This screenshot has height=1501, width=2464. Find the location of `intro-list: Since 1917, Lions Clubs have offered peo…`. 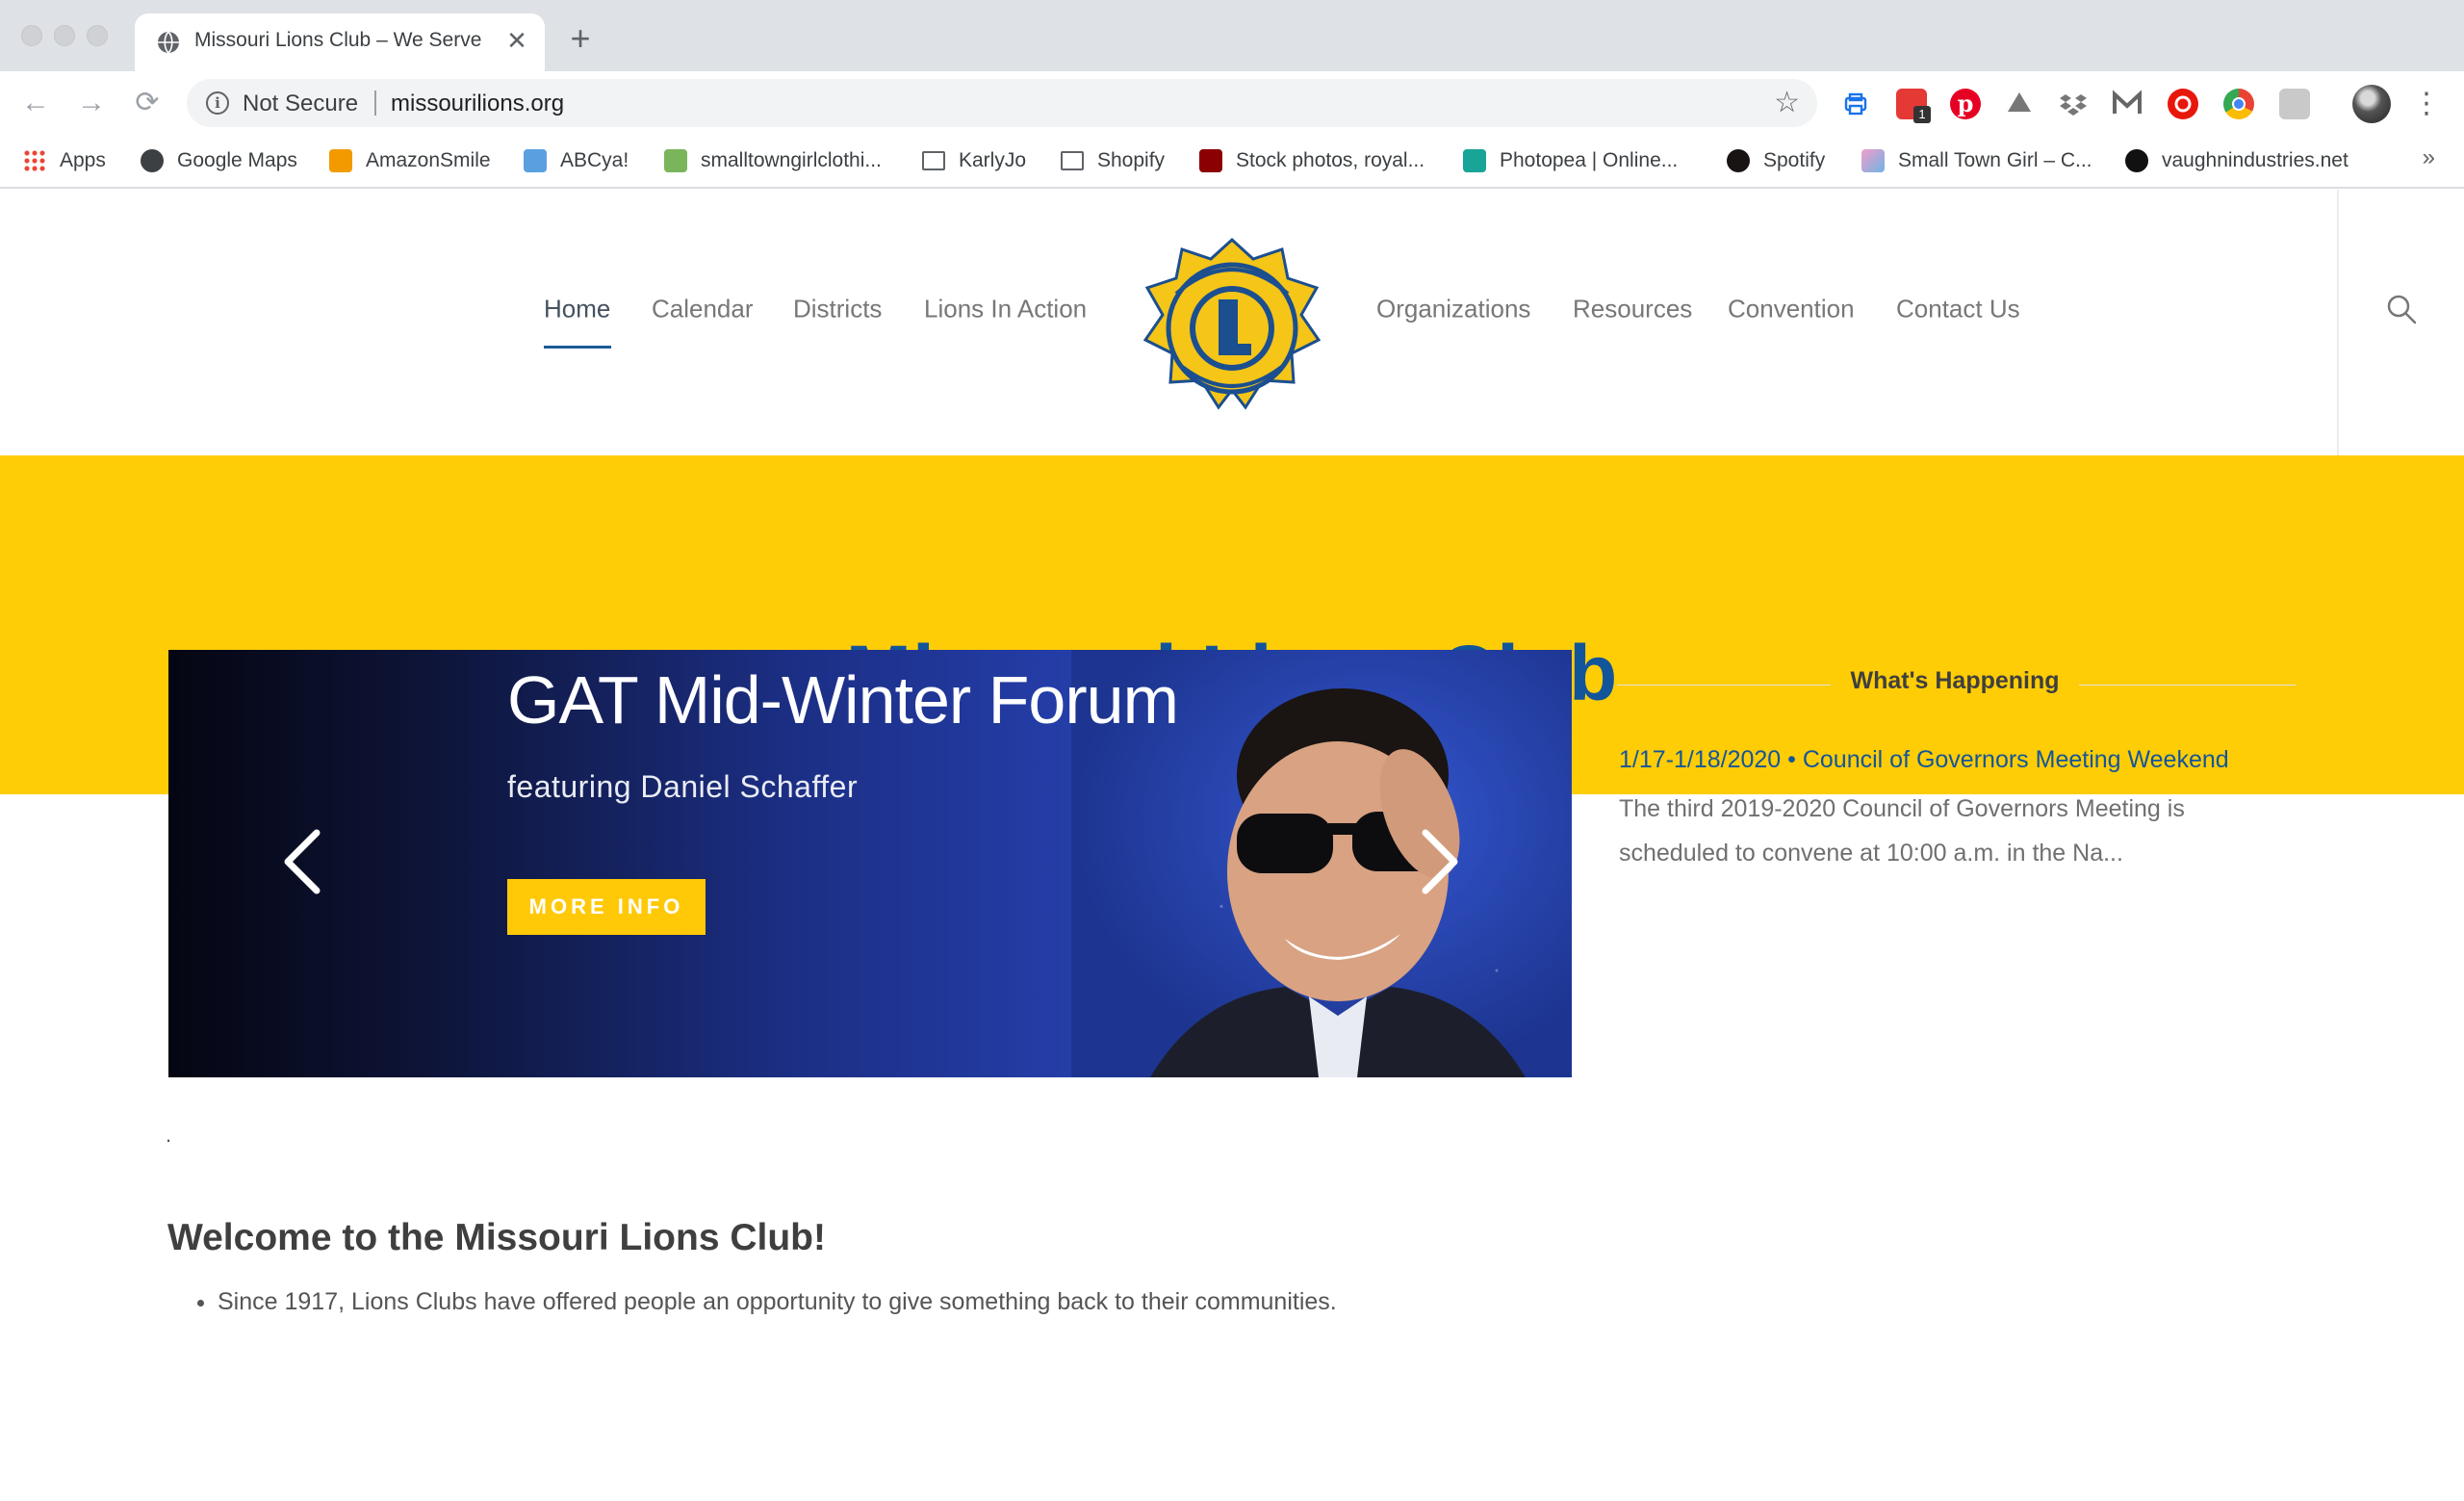

intro-list: Since 1917, Lions Clubs have offered peo… is located at coordinates (763, 1301).